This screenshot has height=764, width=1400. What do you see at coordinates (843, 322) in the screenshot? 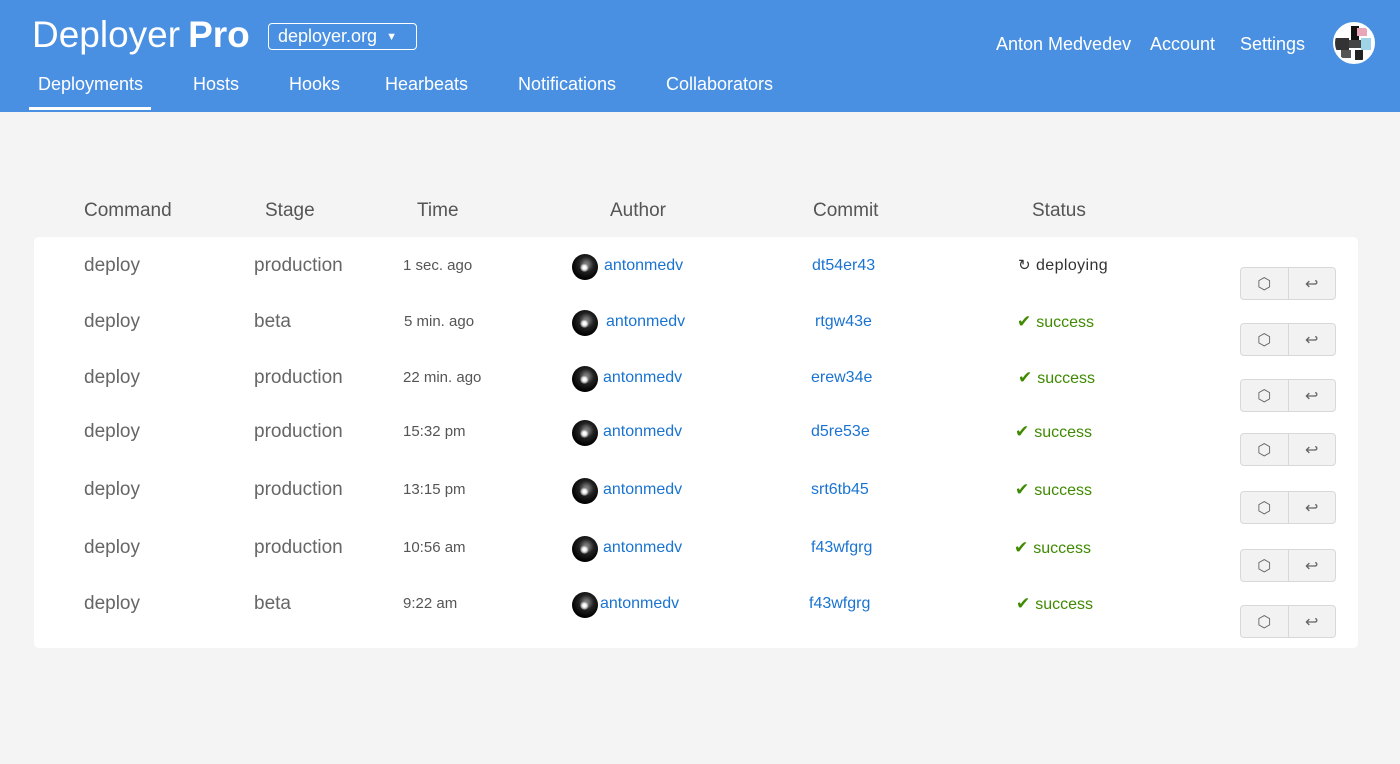
I see `commit-link: rtgw43e` at bounding box center [843, 322].